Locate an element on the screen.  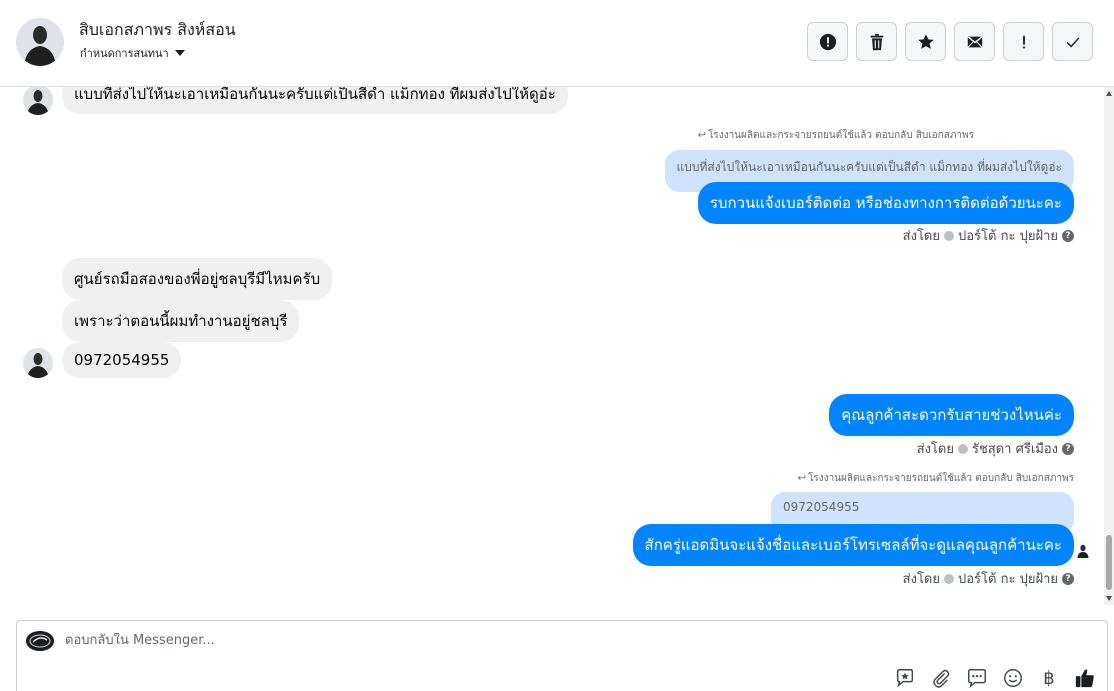
header-actions is located at coordinates (950, 41).